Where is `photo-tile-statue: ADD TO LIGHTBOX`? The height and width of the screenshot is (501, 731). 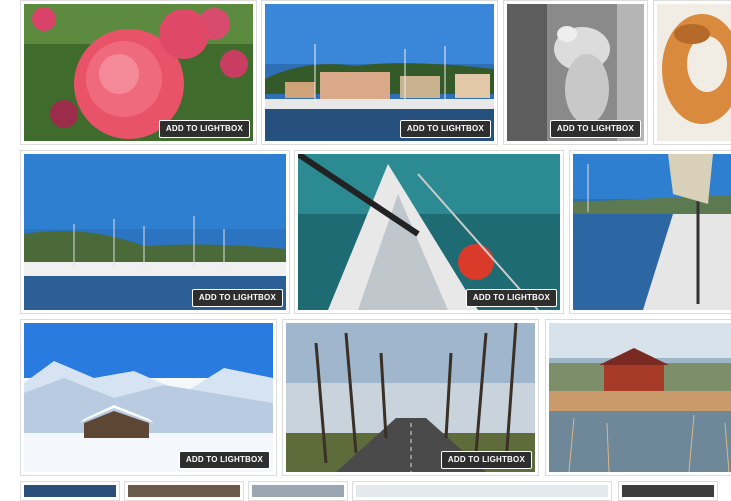 photo-tile-statue: ADD TO LIGHTBOX is located at coordinates (575, 72).